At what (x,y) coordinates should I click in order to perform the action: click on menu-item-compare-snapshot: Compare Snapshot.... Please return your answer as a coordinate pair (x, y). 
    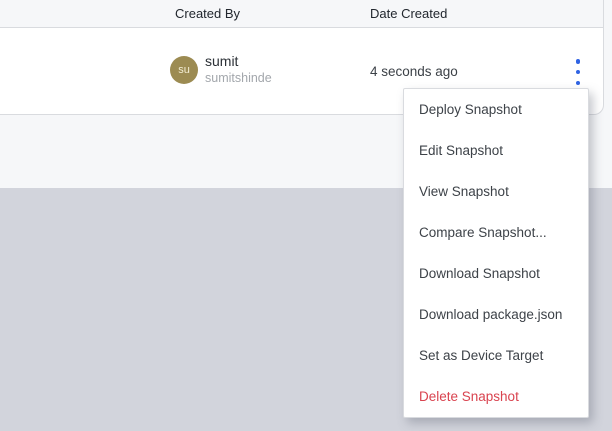
    Looking at the image, I should click on (496, 232).